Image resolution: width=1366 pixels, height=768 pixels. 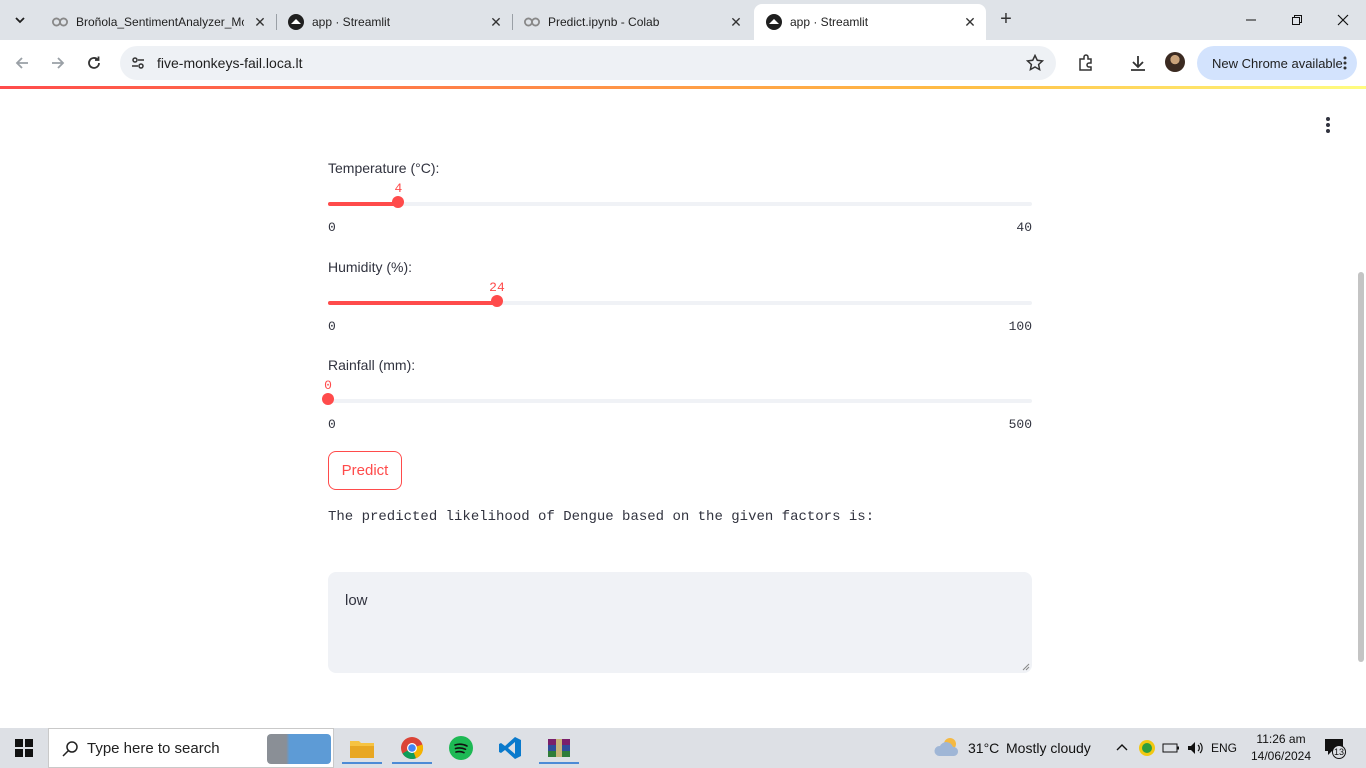 I want to click on extensions-button, so click(x=1086, y=63).